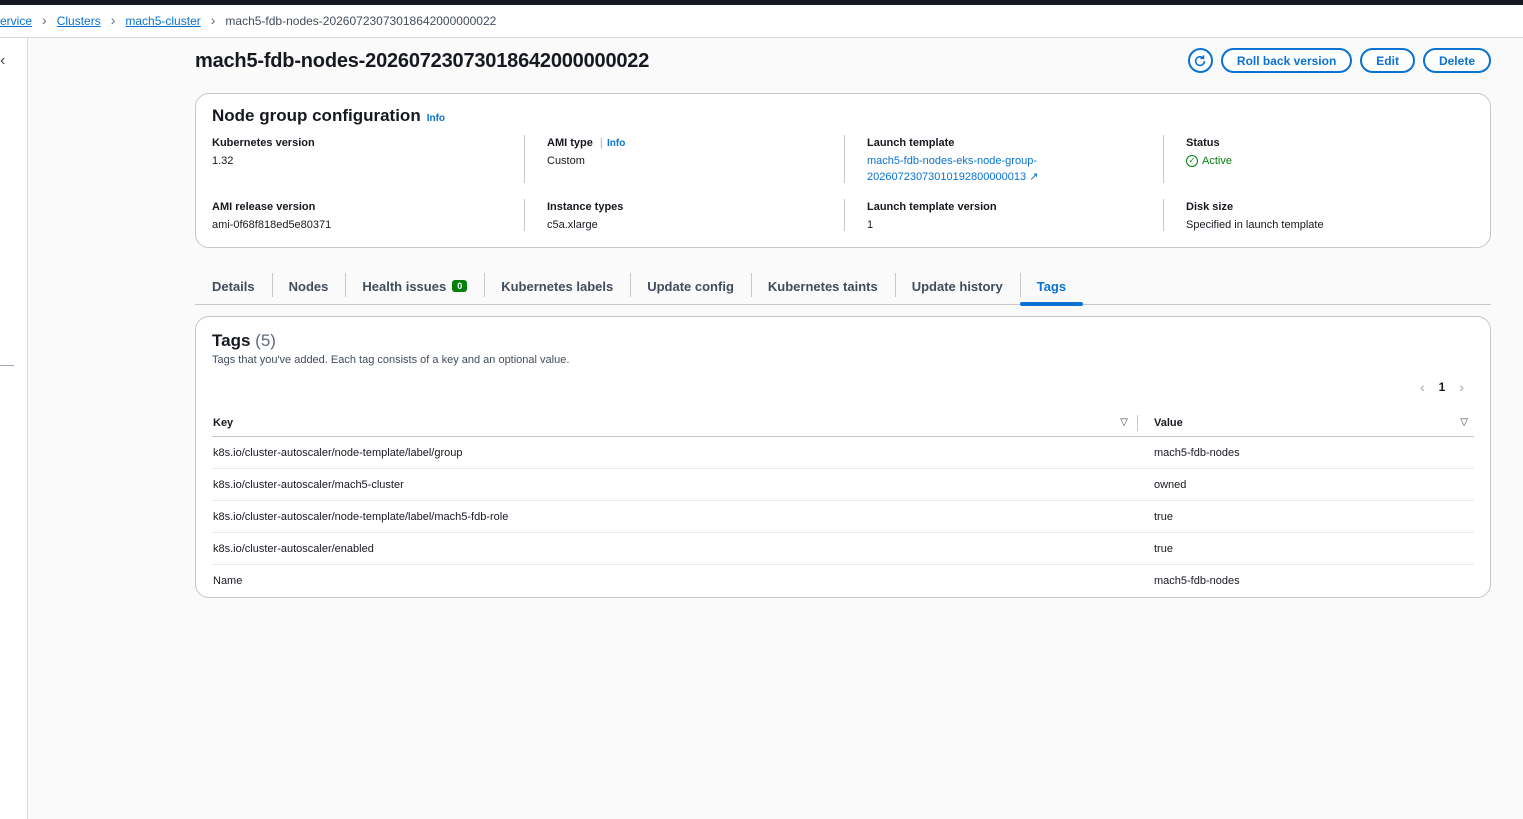 The width and height of the screenshot is (1523, 819). I want to click on field-label: AMI type | Info, so click(586, 143).